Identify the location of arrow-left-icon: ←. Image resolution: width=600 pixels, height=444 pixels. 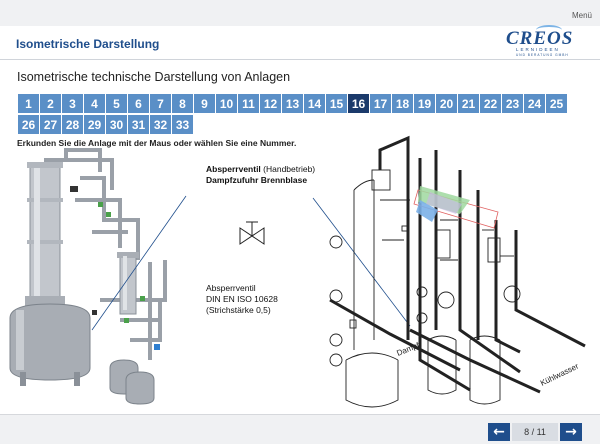
(499, 432).